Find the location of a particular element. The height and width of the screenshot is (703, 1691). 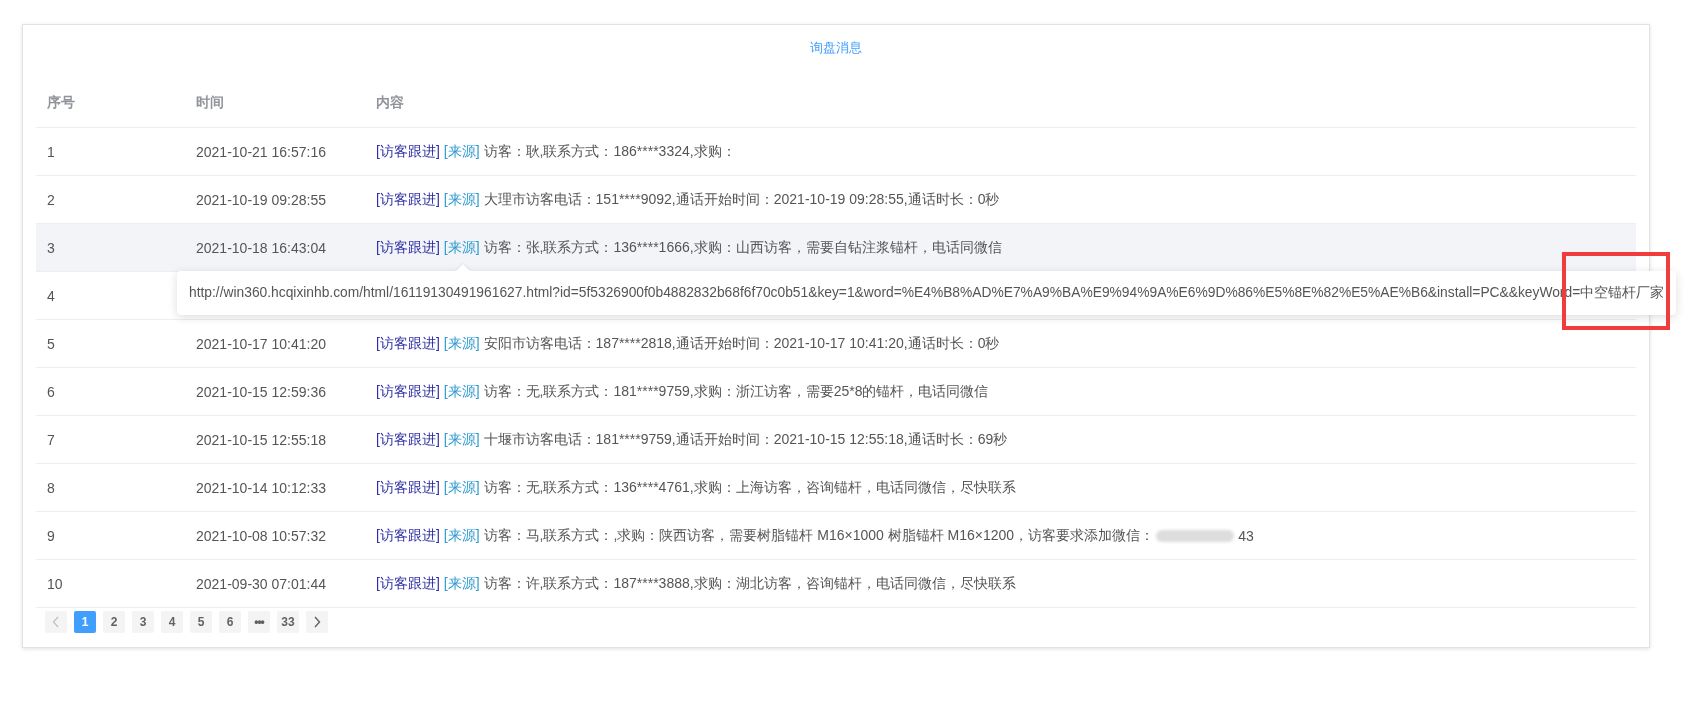

table-cell: 1 is located at coordinates (51, 151).